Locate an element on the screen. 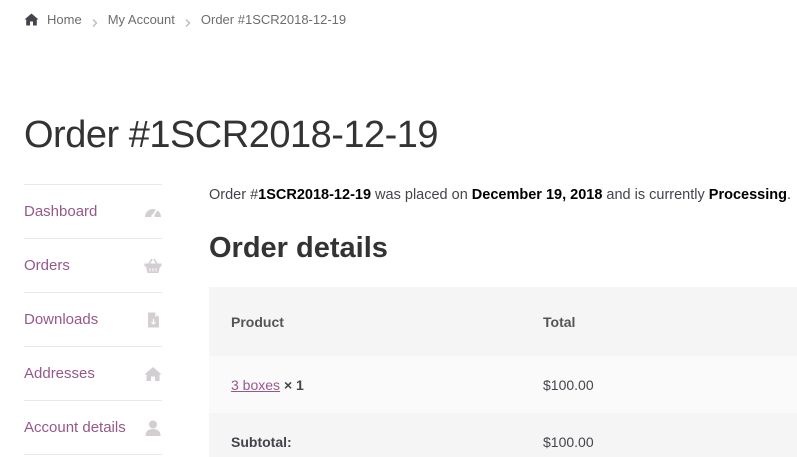 This screenshot has height=457, width=797. intro-end: . is located at coordinates (788, 195).